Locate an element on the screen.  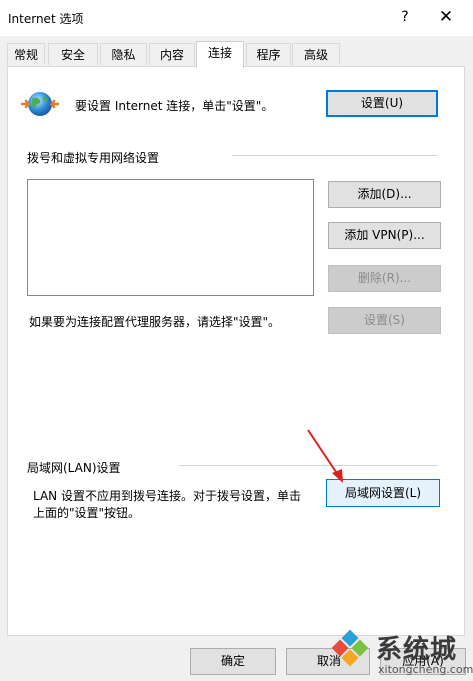
watermark-logo-icon is located at coordinates (350, 648).